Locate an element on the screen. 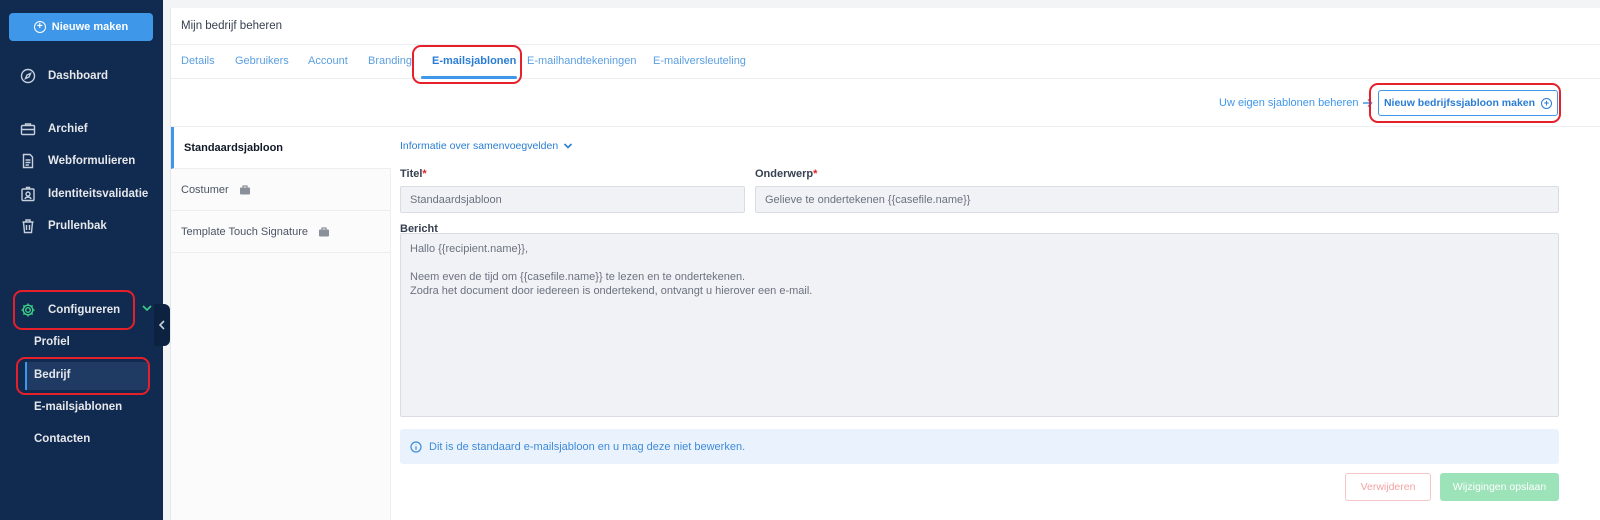 The width and height of the screenshot is (1600, 520). page-title: Mijn bedrijf beheren is located at coordinates (885, 26).